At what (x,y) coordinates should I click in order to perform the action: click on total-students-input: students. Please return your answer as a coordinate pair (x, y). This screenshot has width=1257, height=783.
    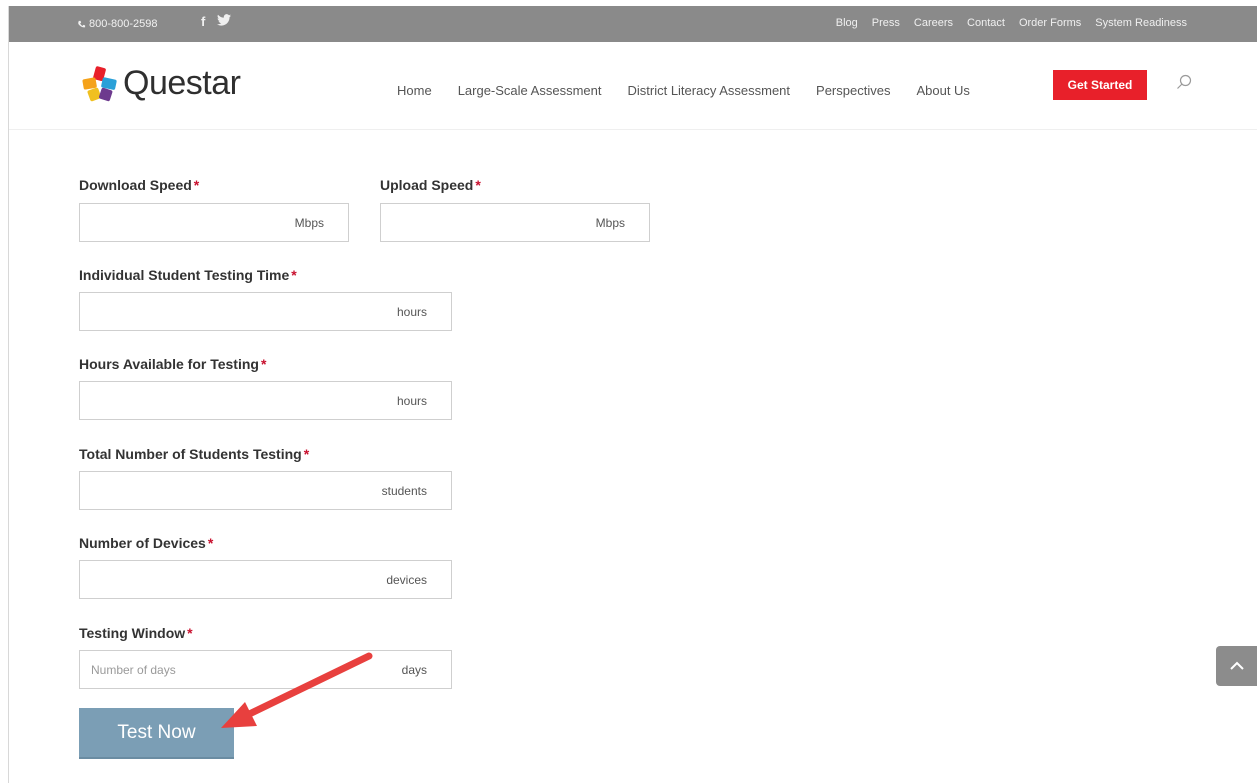
    Looking at the image, I should click on (265, 490).